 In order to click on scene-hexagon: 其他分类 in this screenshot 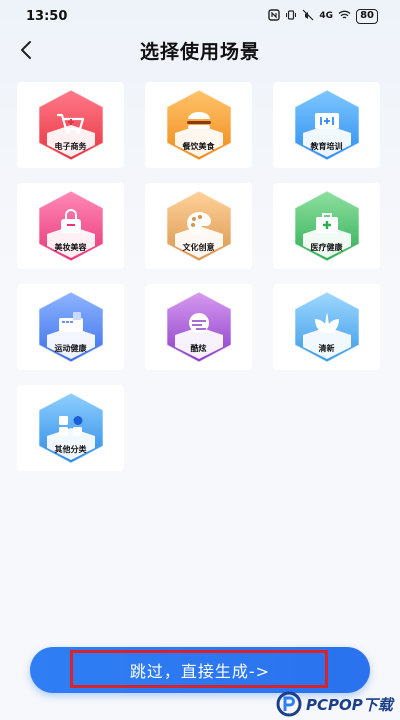, I will do `click(71, 428)`.